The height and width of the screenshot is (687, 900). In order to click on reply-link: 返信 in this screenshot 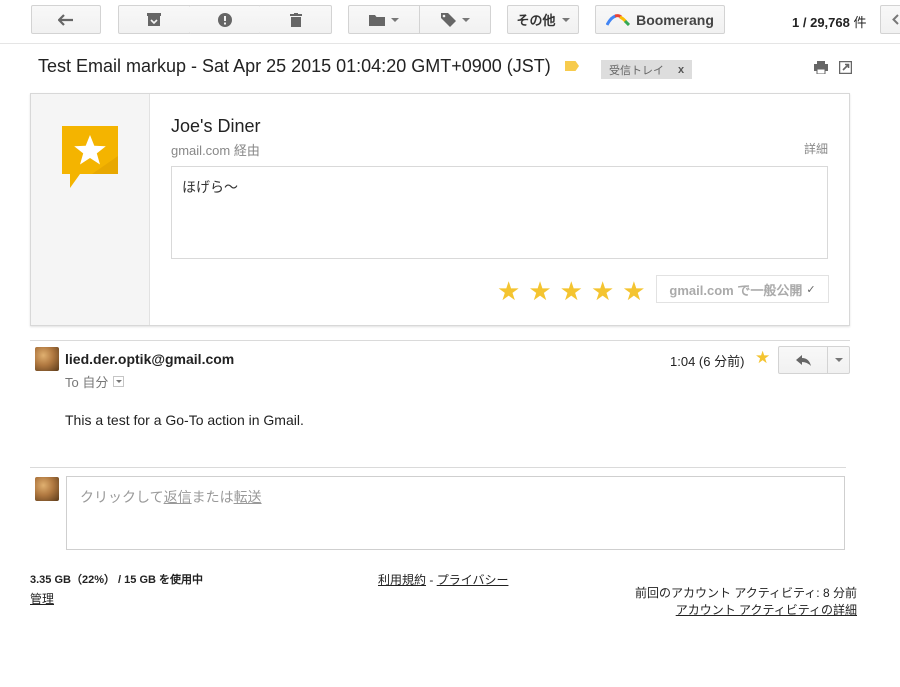, I will do `click(178, 497)`.